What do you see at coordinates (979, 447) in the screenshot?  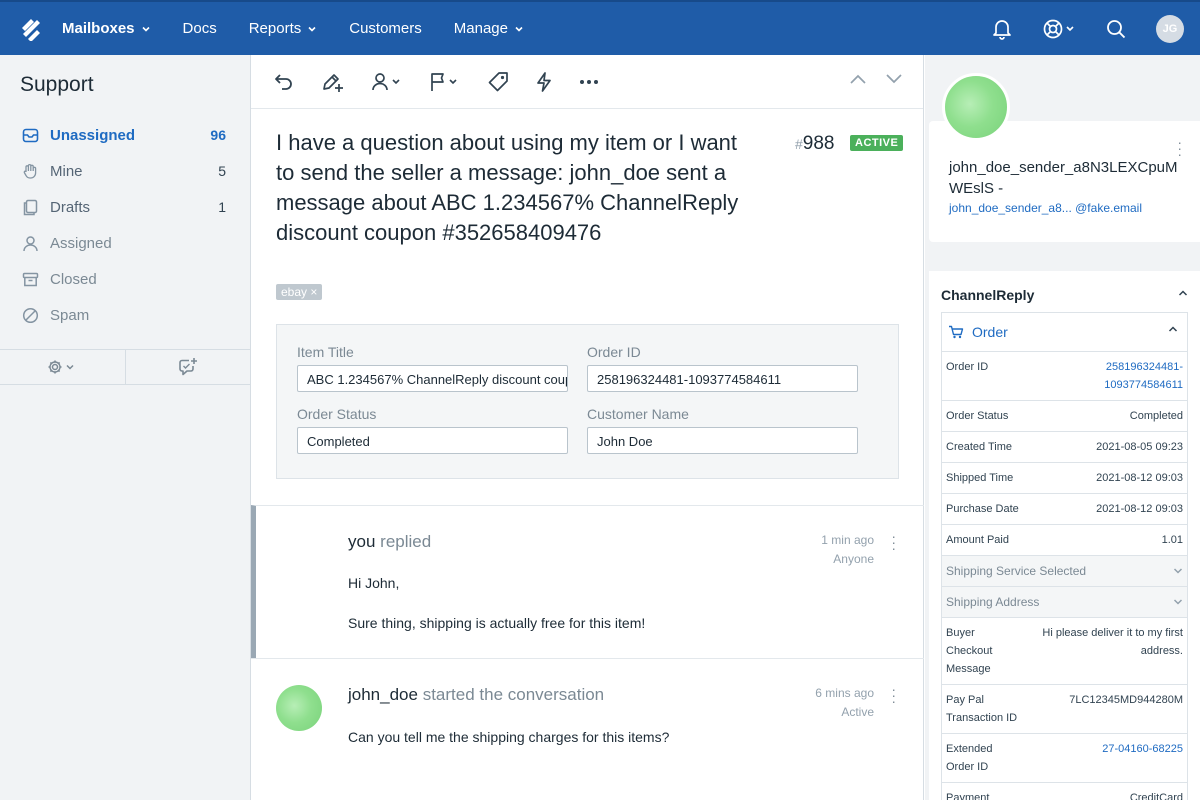 I see `order-row-label: Created Time` at bounding box center [979, 447].